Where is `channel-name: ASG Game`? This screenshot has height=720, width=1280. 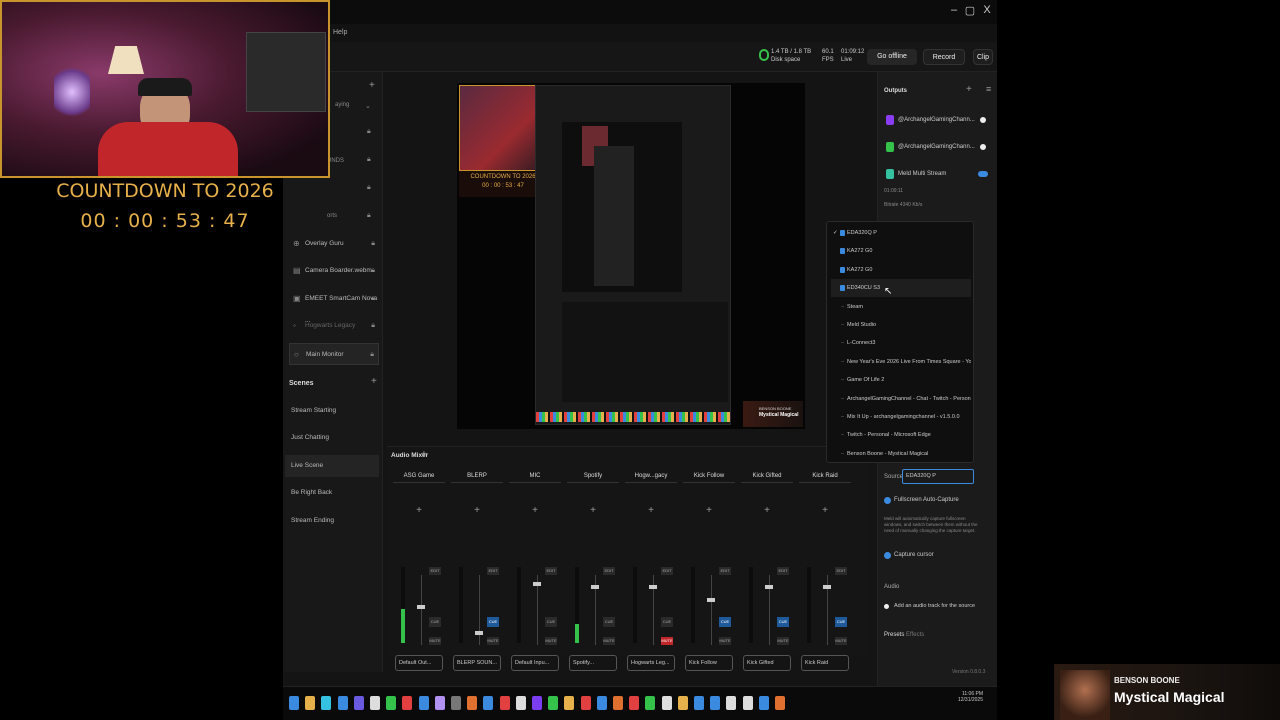
channel-name: ASG Game is located at coordinates (419, 478).